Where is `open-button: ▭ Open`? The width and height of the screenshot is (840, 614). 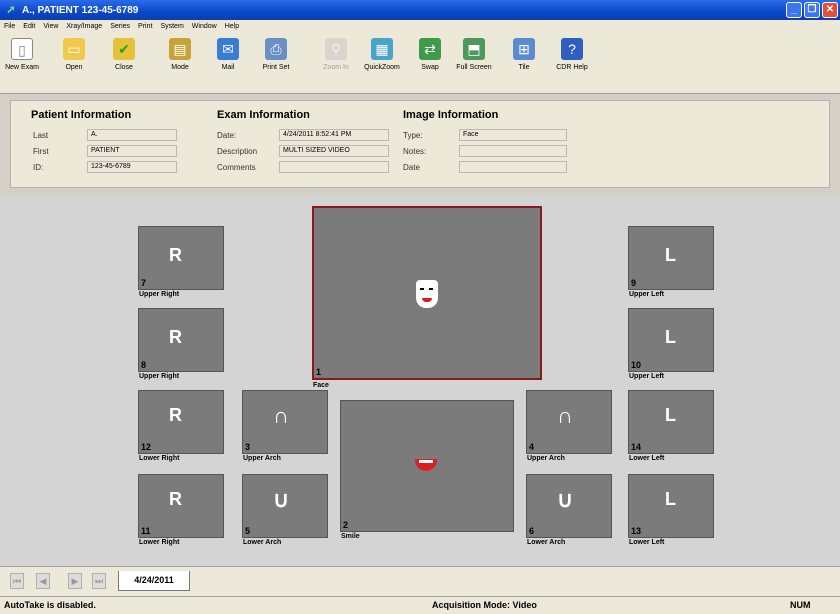
open-button: ▭ Open is located at coordinates (74, 58).